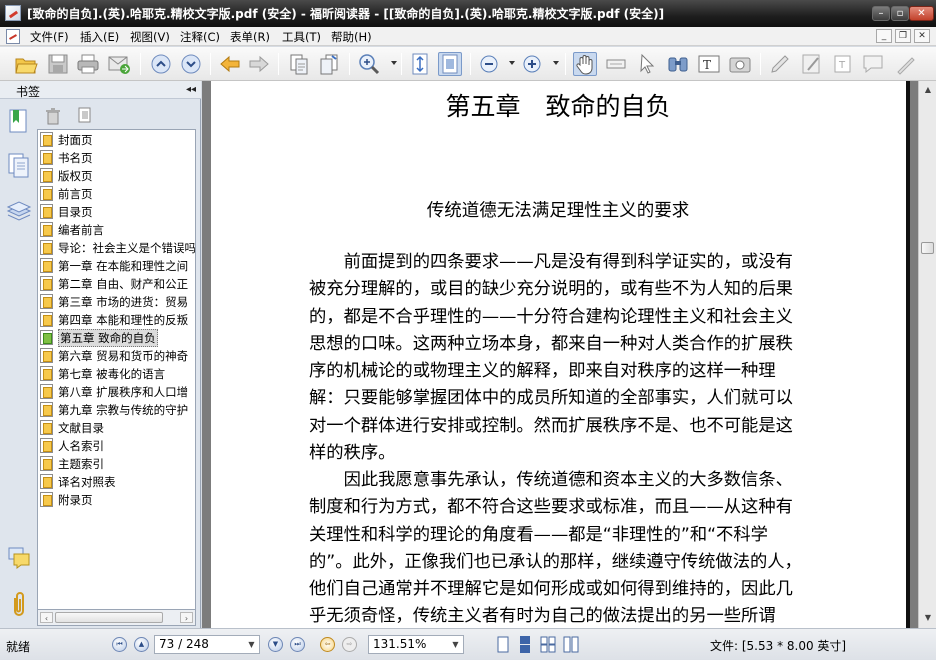 This screenshot has width=936, height=660. What do you see at coordinates (117, 463) in the screenshot?
I see `bookmark-item: 主题索引` at bounding box center [117, 463].